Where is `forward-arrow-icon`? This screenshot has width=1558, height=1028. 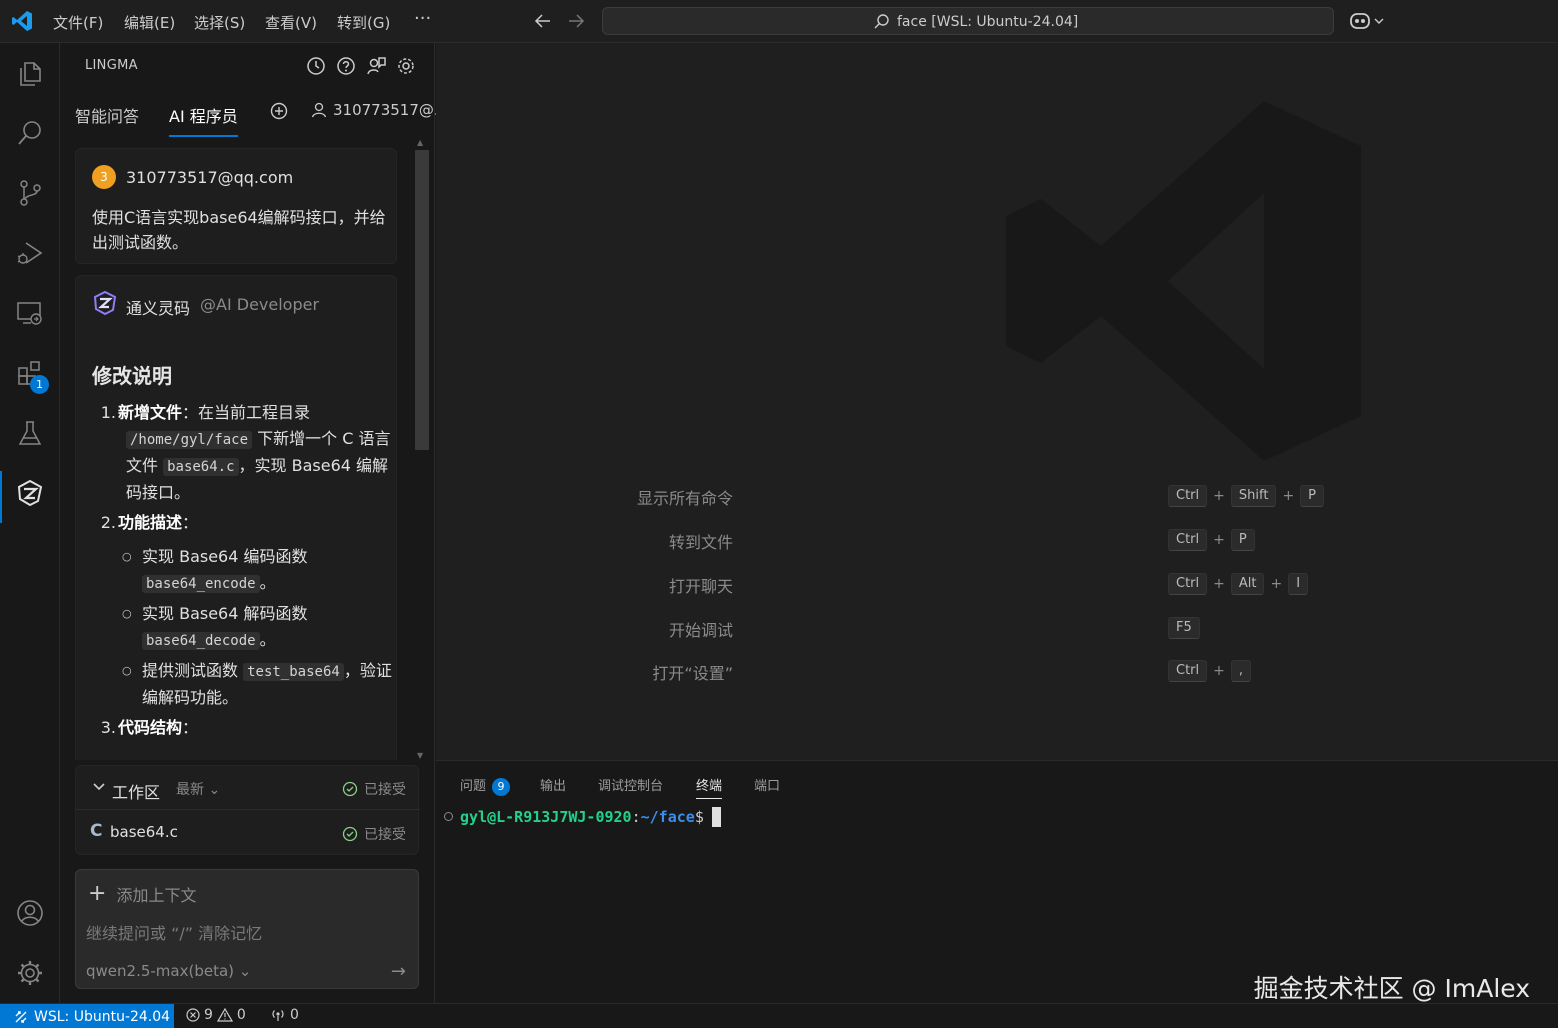 forward-arrow-icon is located at coordinates (576, 21).